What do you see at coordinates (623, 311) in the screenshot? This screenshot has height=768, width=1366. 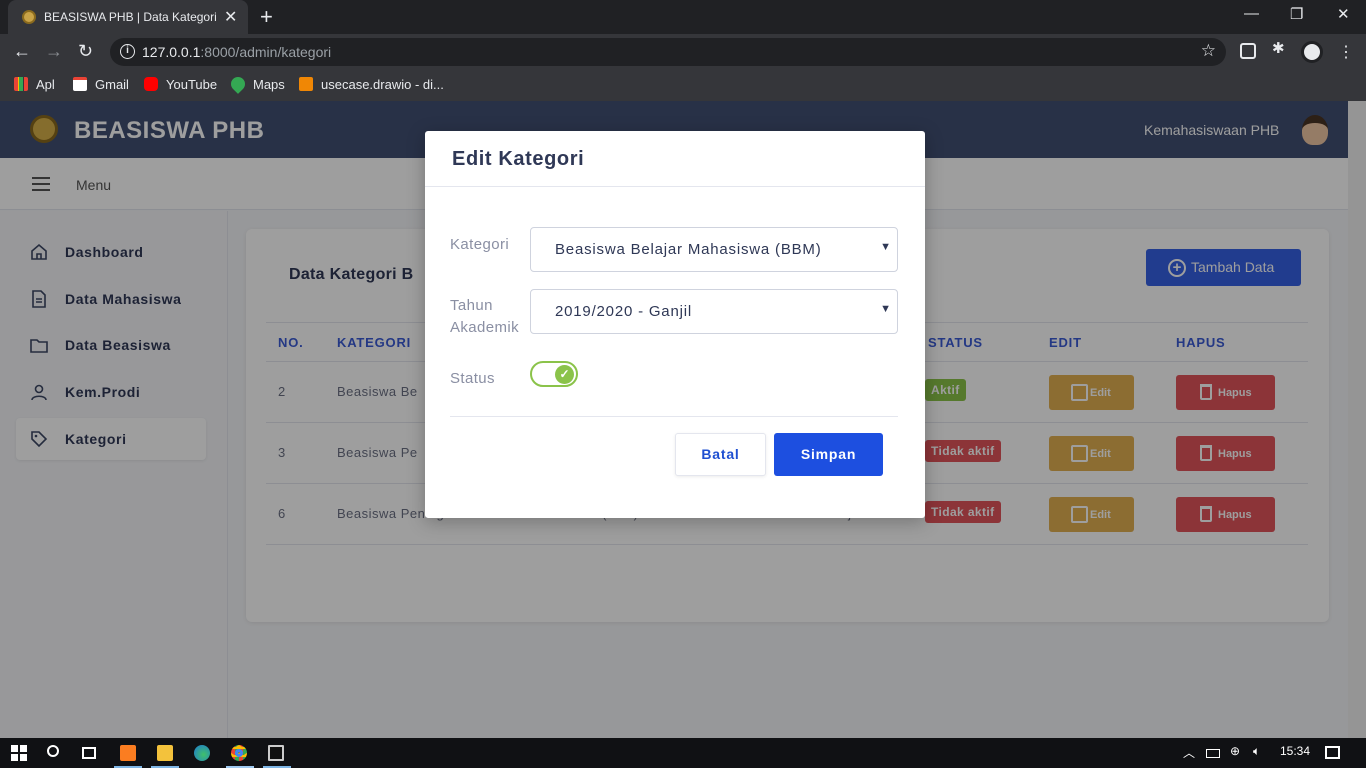 I see `tahun-selected-value: 2019/2020 - Ganjil` at bounding box center [623, 311].